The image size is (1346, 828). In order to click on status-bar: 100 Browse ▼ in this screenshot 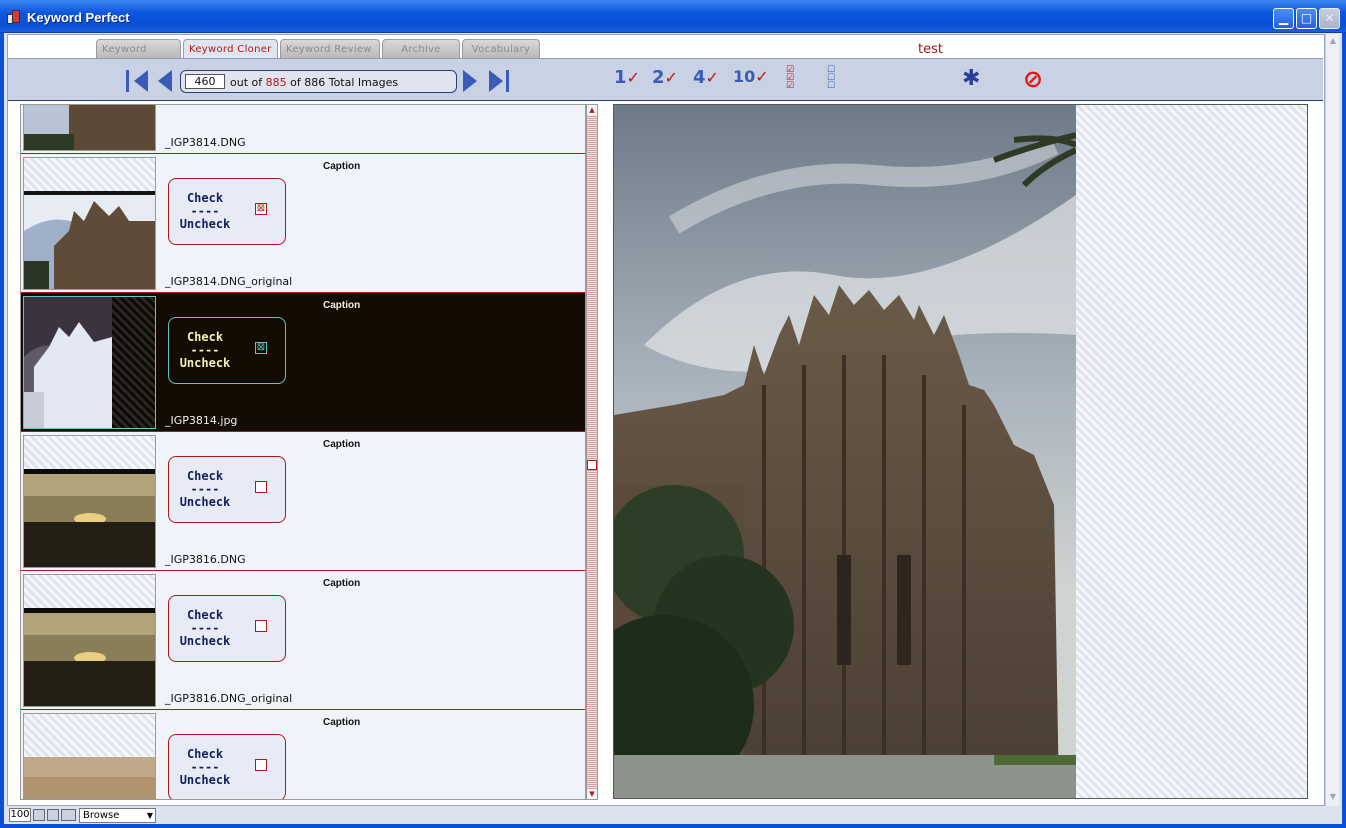, I will do `click(673, 815)`.